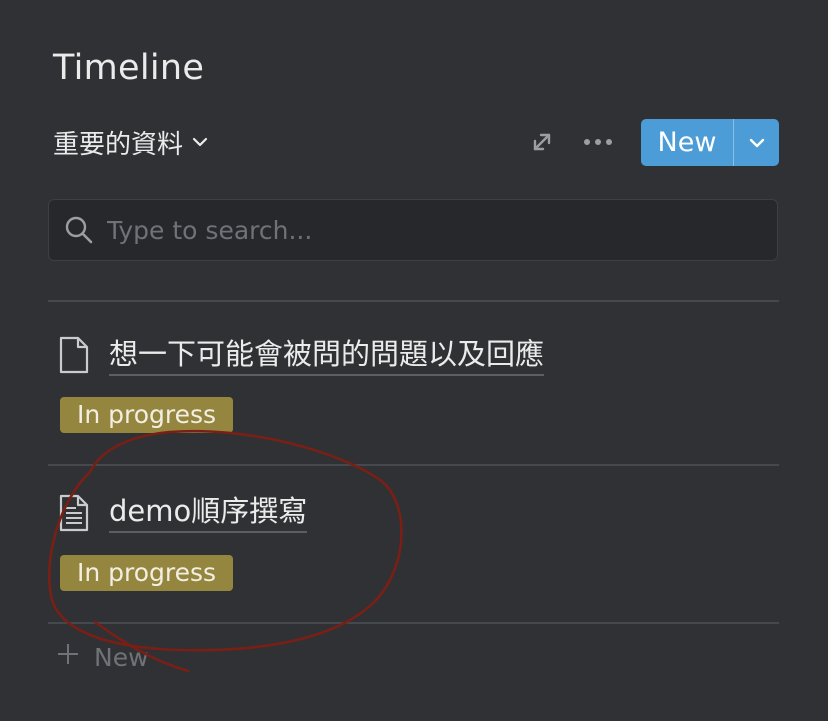 The width and height of the screenshot is (828, 721). I want to click on item-title: 想一下可能會被問的問題以及回應, so click(327, 356).